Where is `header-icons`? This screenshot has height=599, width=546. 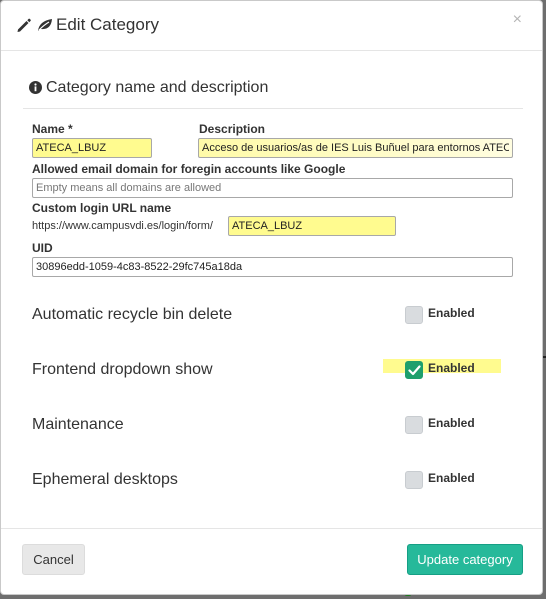
header-icons is located at coordinates (35, 25).